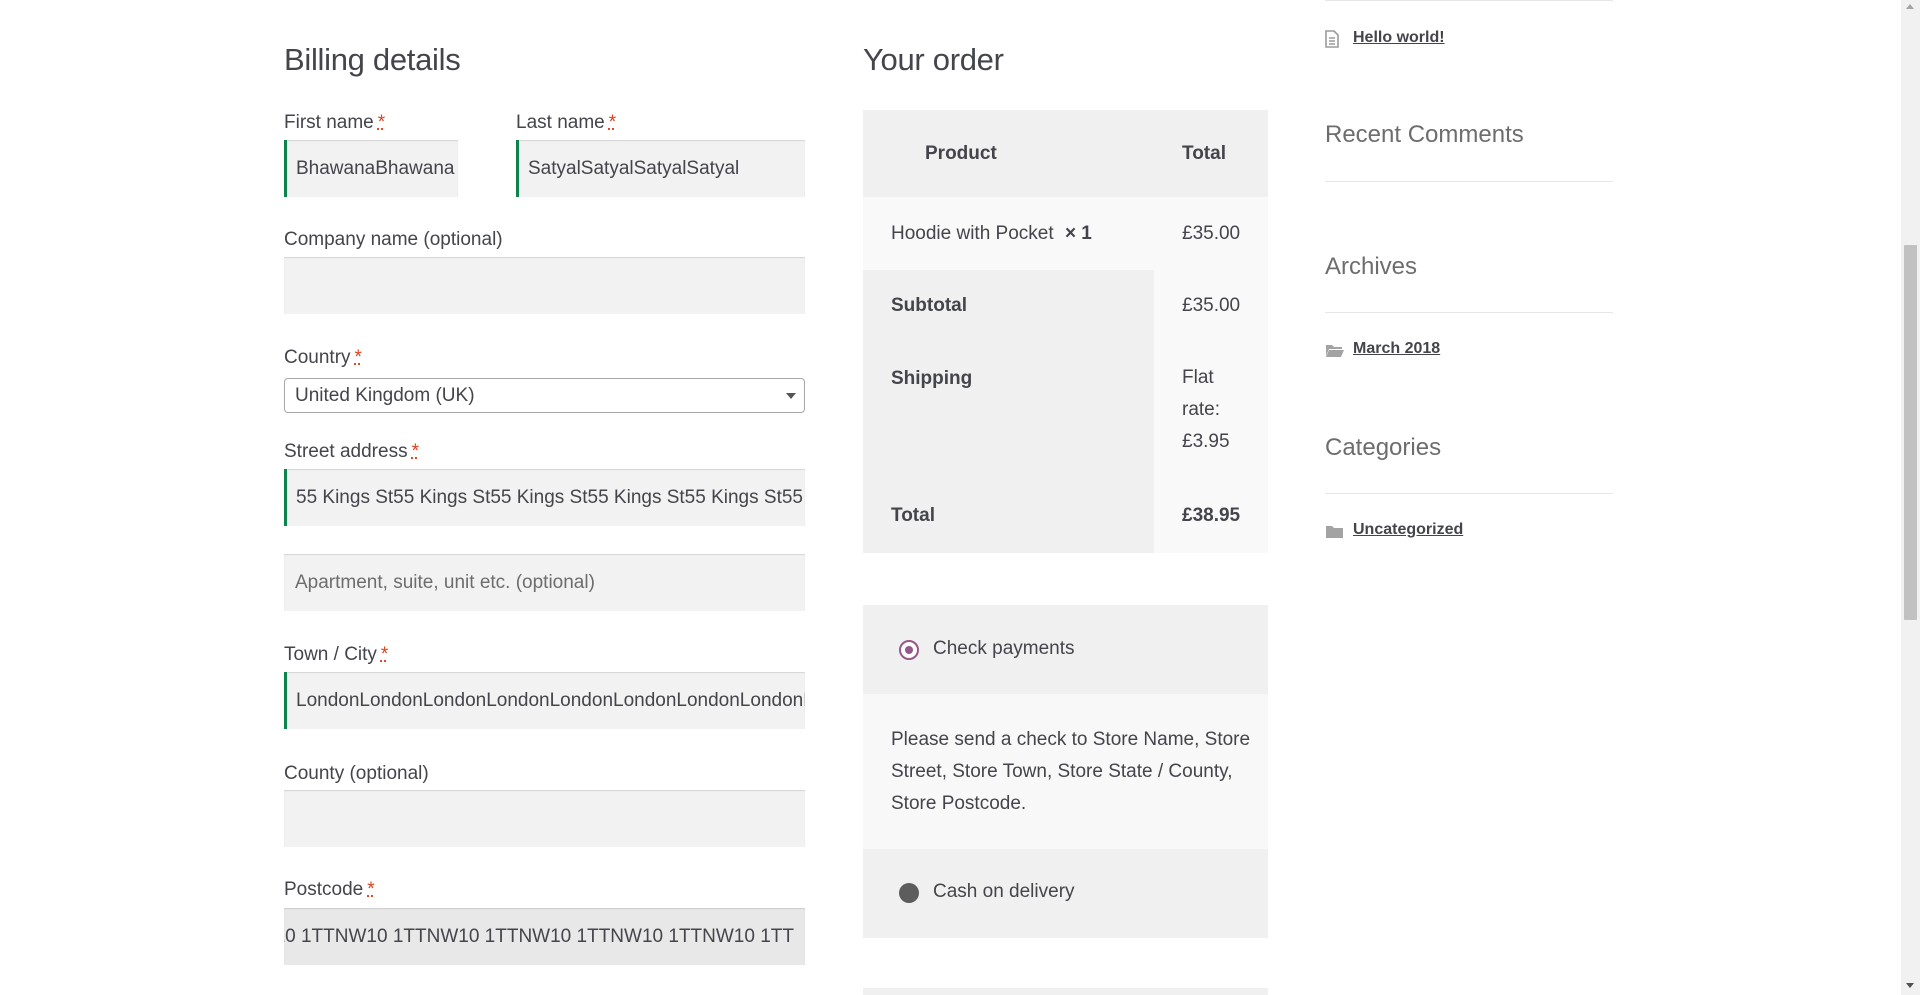 Image resolution: width=1920 pixels, height=995 pixels. Describe the element at coordinates (323, 357) in the screenshot. I see `country-label: Country *` at that location.